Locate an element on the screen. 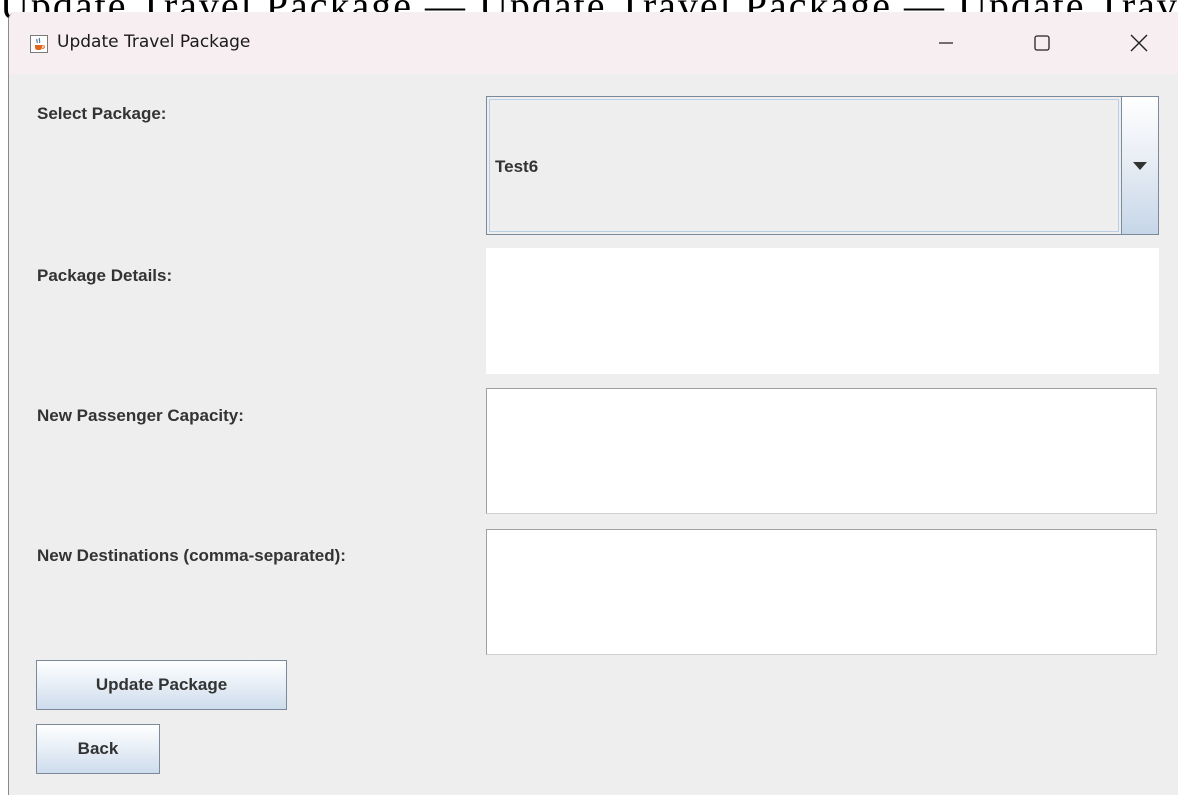  chevron-down-icon is located at coordinates (1140, 166).